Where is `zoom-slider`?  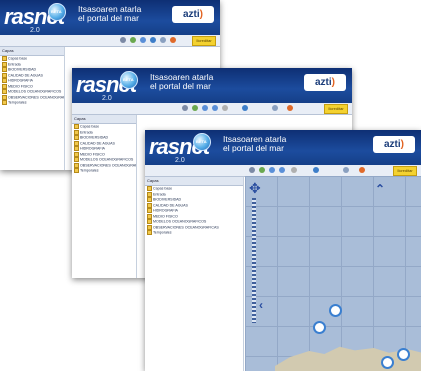
zoom-slider is located at coordinates (254, 260).